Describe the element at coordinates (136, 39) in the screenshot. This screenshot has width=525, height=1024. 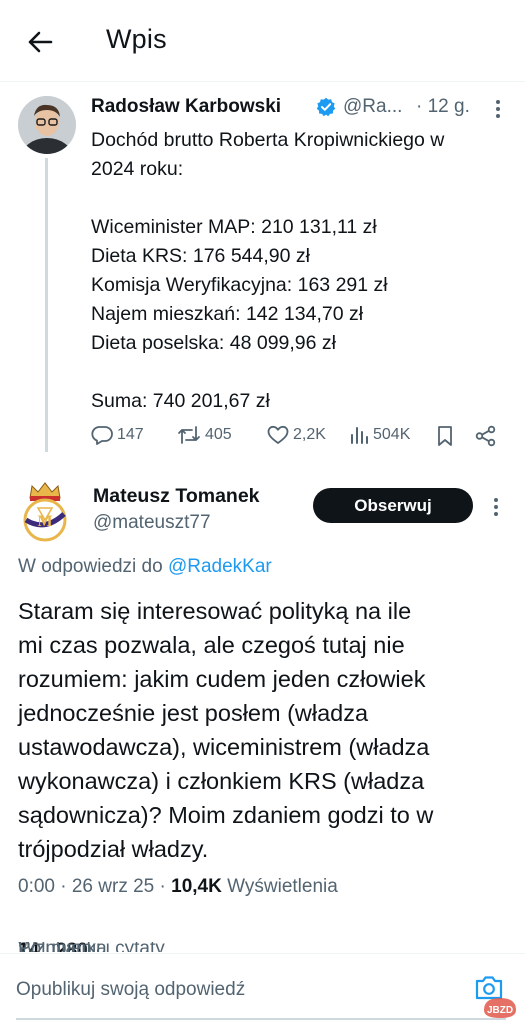
I see `page-title: Wpis` at that location.